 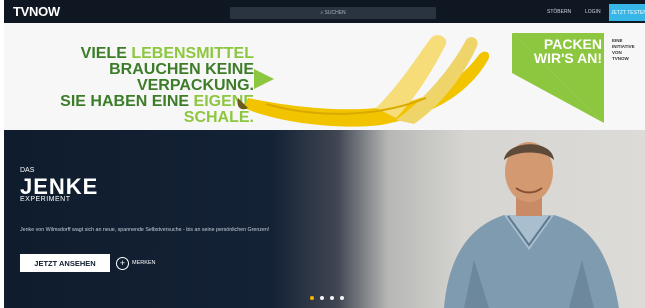 What do you see at coordinates (623, 49) in the screenshot?
I see `initiative-text: EINE INITIATIVE VON TVNOW` at bounding box center [623, 49].